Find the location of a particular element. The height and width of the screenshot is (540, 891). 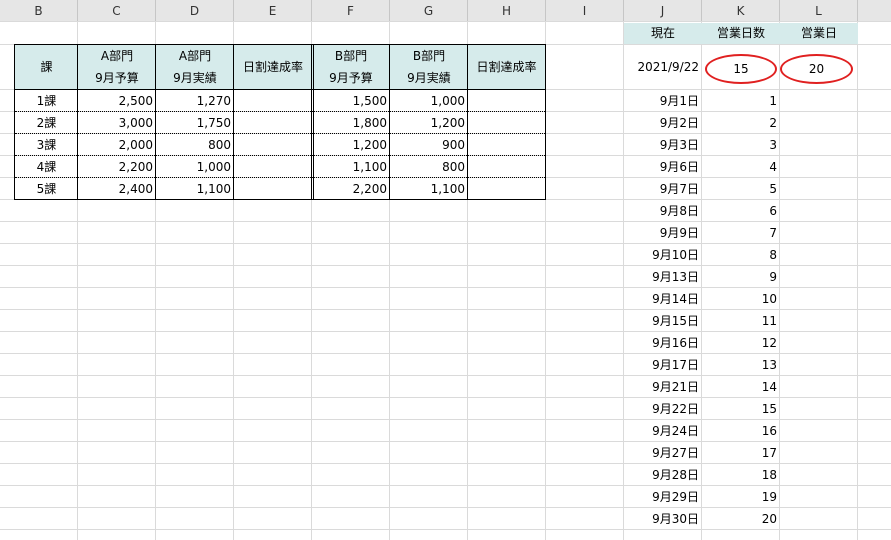

calendar-date: 9月21日 is located at coordinates (663, 387).